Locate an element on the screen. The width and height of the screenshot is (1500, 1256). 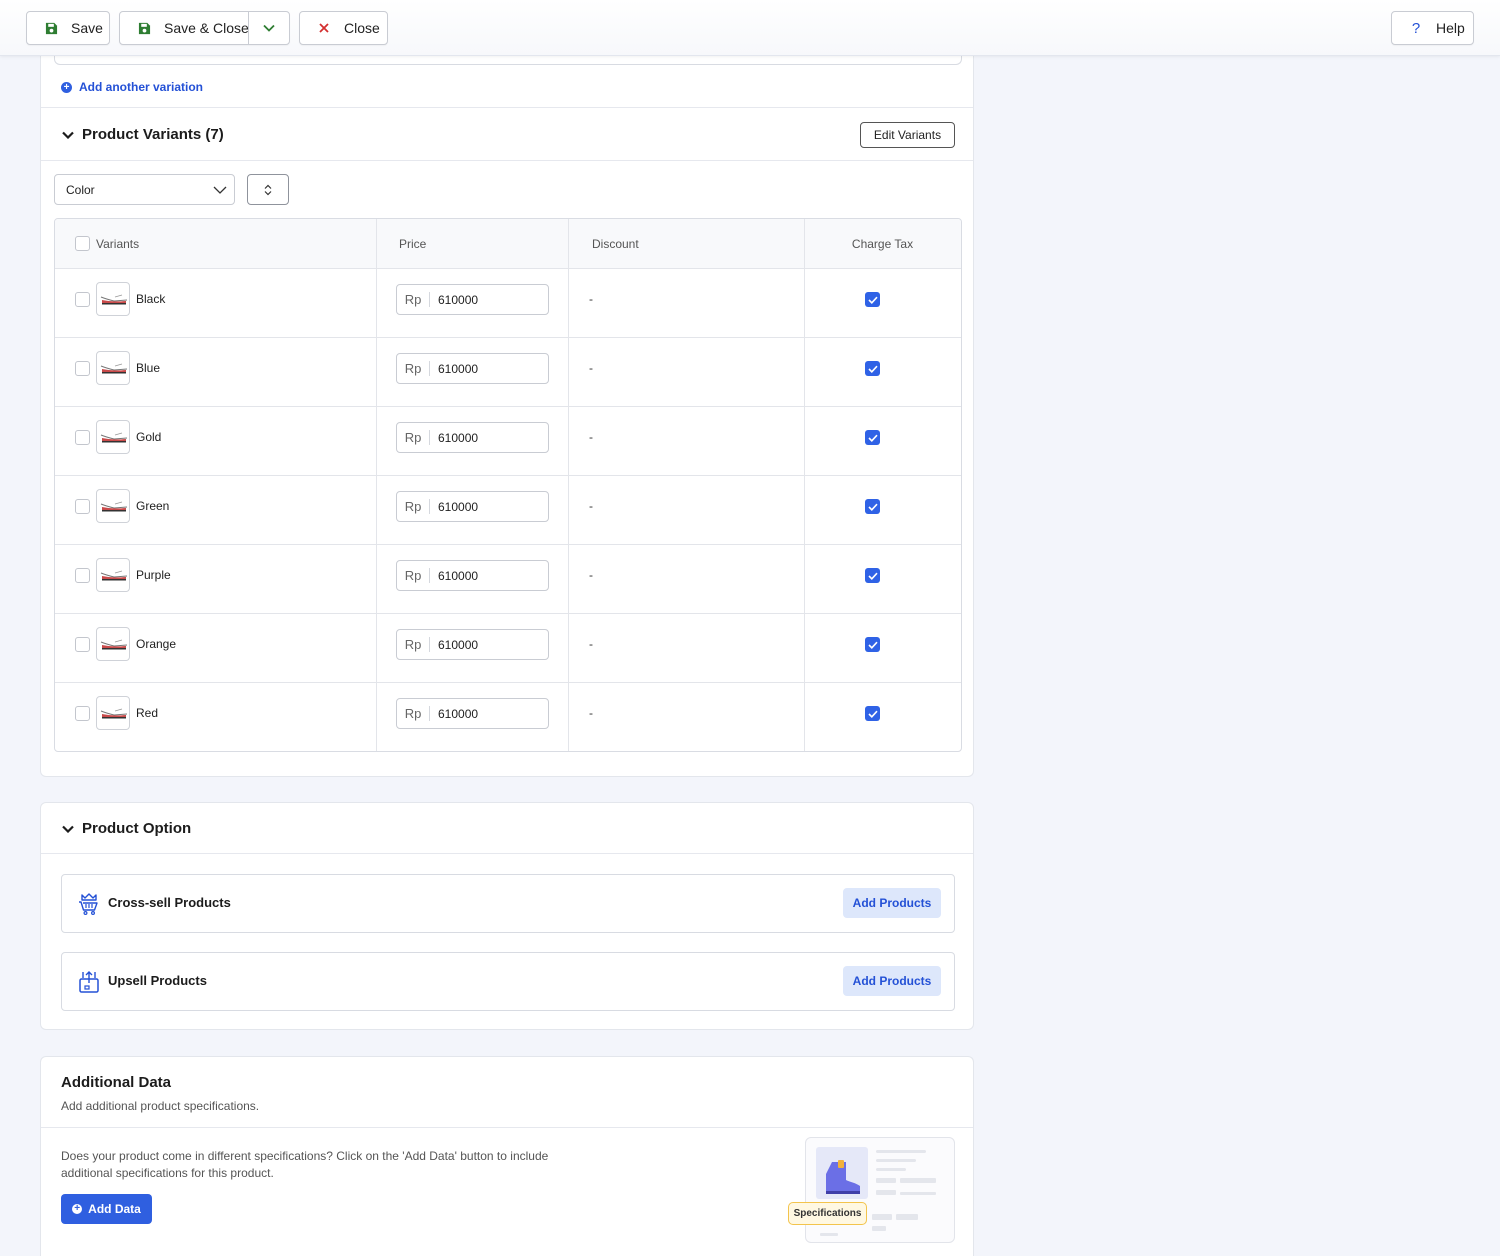
sort-button is located at coordinates (268, 189).